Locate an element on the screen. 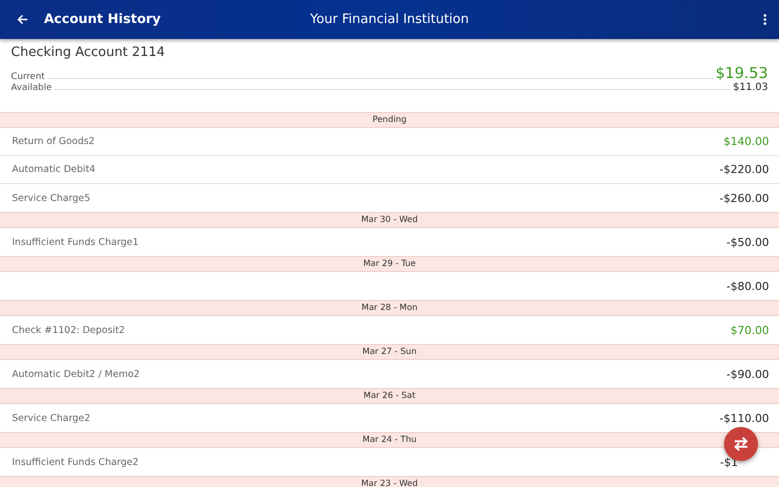 The image size is (779, 487). section-header: Pending is located at coordinates (389, 120).